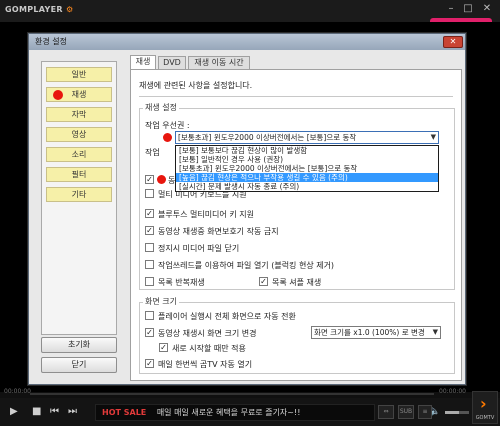 This screenshot has width=500, height=426. What do you see at coordinates (124, 412) in the screenshot?
I see `ticker-tag: HOT SALE` at bounding box center [124, 412].